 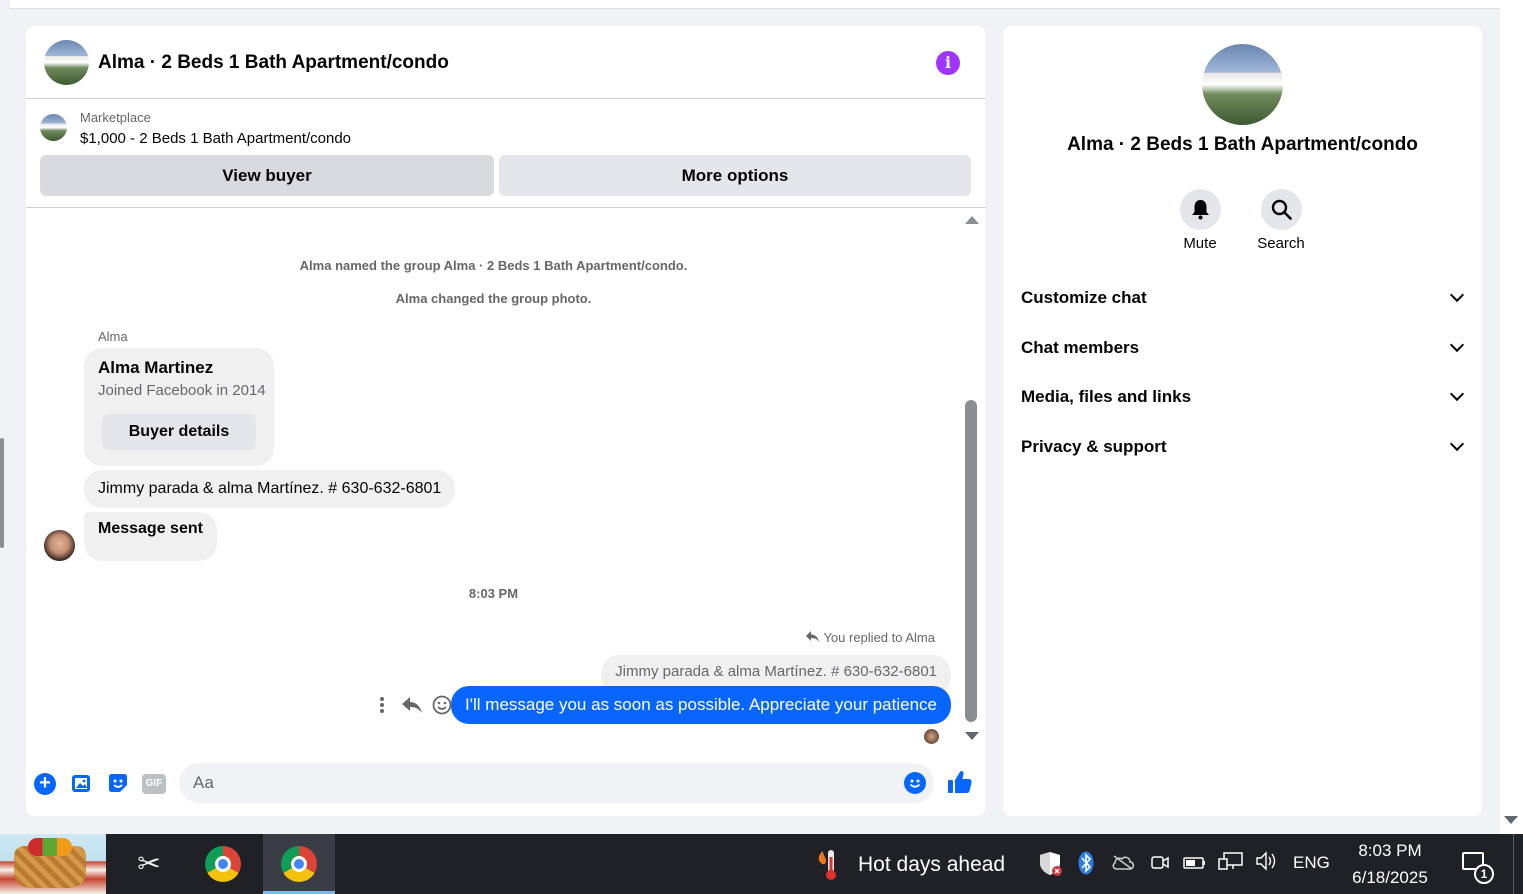 What do you see at coordinates (1281, 243) in the screenshot?
I see `search-label: Search` at bounding box center [1281, 243].